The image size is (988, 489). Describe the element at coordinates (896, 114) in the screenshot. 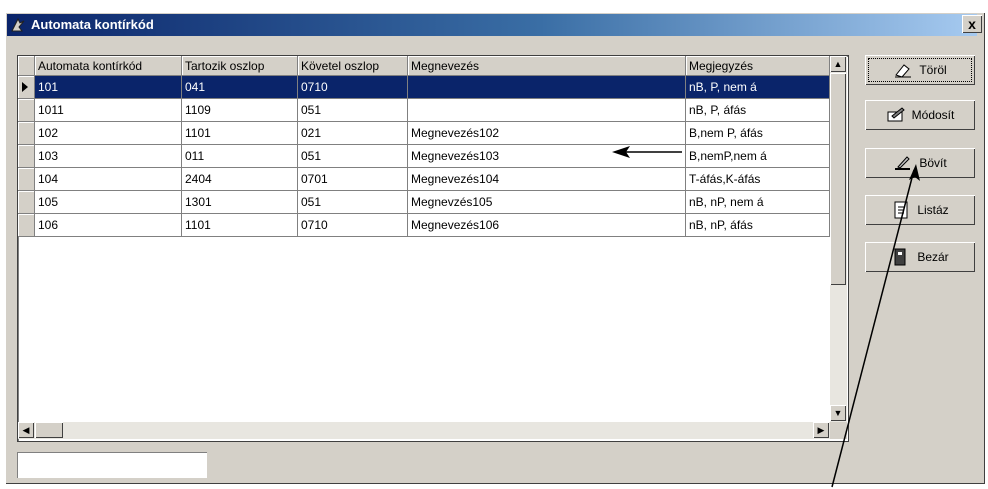

I see `edit-icon` at that location.